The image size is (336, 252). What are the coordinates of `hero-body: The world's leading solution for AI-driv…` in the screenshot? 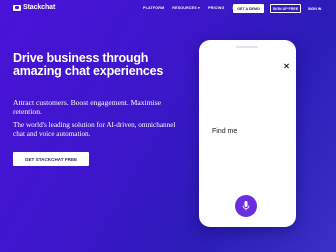 It's located at (94, 129).